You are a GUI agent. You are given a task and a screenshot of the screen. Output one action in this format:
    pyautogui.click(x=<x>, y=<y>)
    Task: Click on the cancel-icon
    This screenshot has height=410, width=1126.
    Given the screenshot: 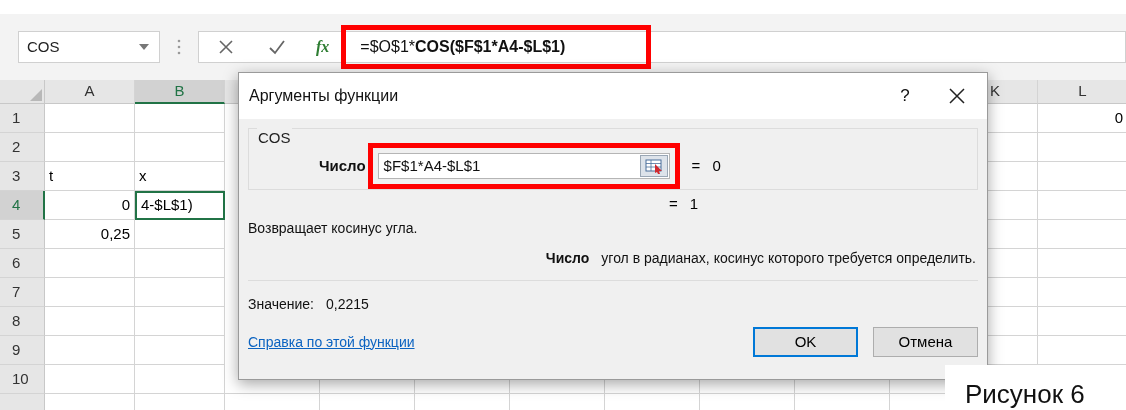 What is the action you would take?
    pyautogui.click(x=226, y=47)
    